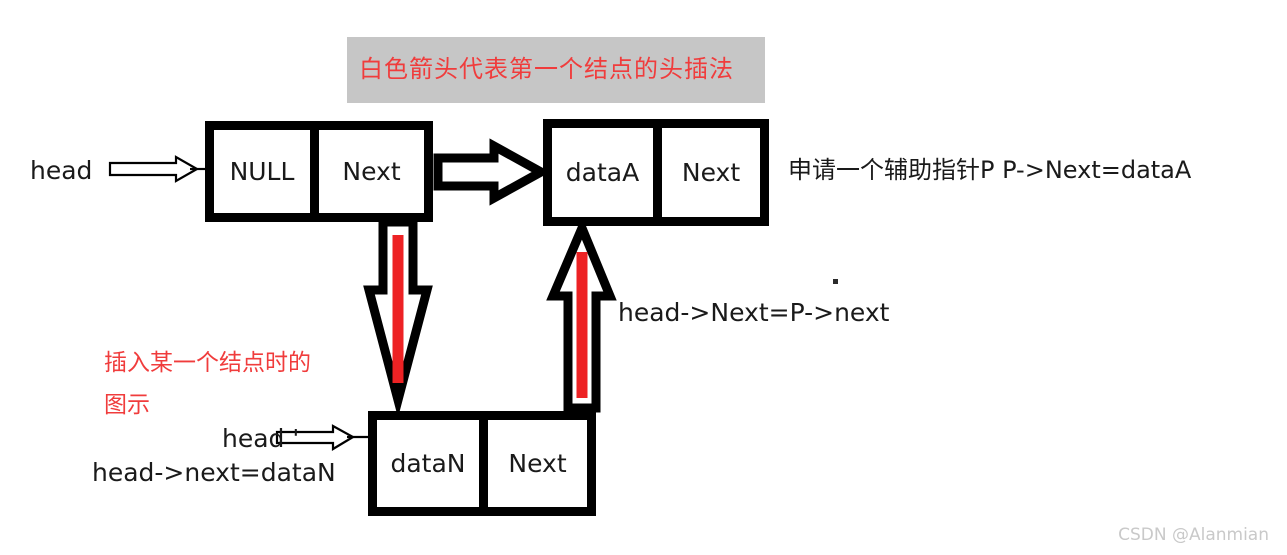  Describe the element at coordinates (546, 69) in the screenshot. I see `title-text: 白色箭头代表第一个结点的头插法` at that location.